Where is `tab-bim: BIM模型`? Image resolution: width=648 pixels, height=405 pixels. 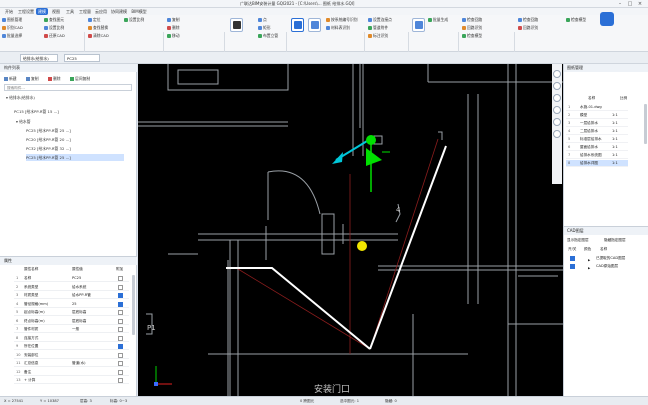 tab-bim: BIM模型 is located at coordinates (139, 11).